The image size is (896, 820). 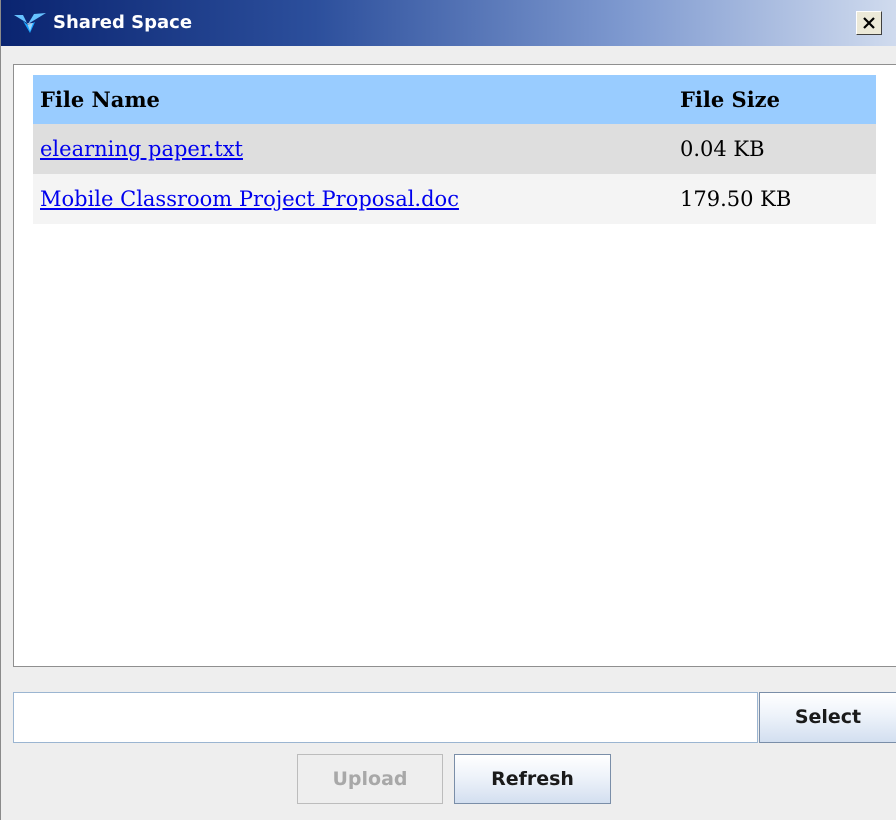 I want to click on close-x-icon, so click(x=869, y=23).